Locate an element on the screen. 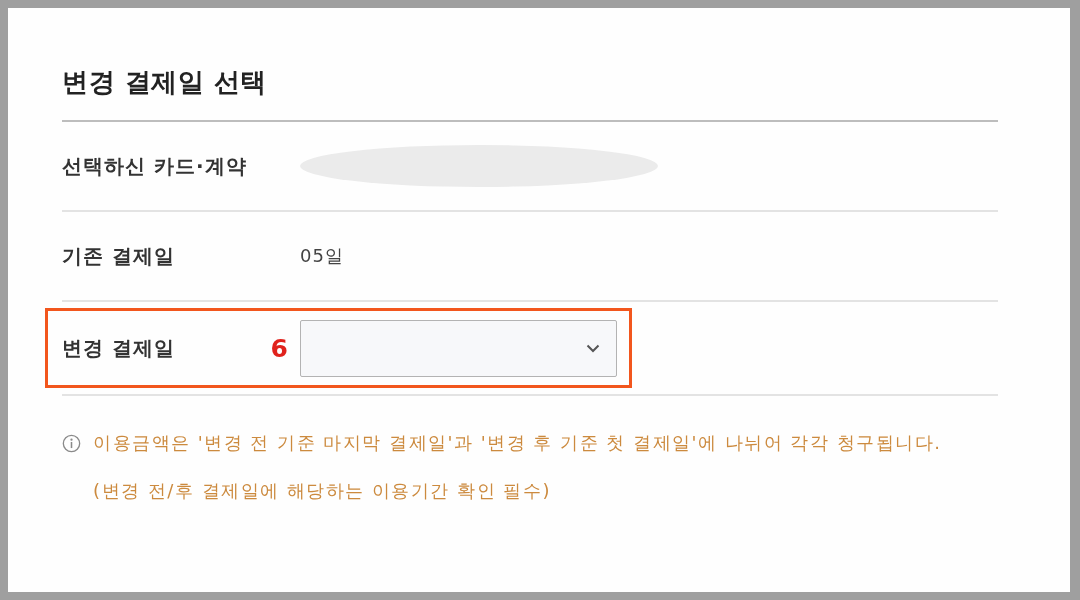 The width and height of the screenshot is (1080, 600). field-label: 변경 결제일 is located at coordinates (118, 348).